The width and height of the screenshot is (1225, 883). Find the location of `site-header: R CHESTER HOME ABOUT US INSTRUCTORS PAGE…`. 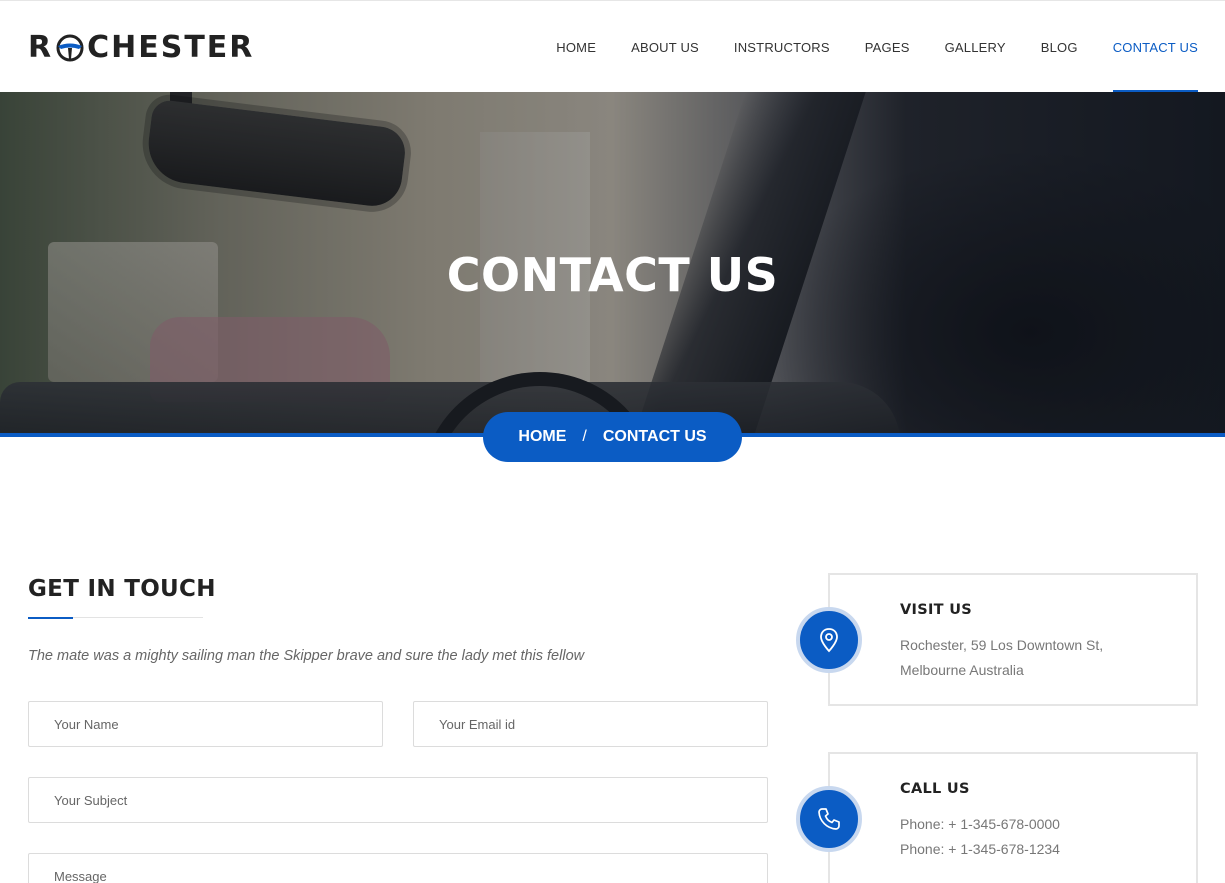

site-header: R CHESTER HOME ABOUT US INSTRUCTORS PAGE… is located at coordinates (612, 46).